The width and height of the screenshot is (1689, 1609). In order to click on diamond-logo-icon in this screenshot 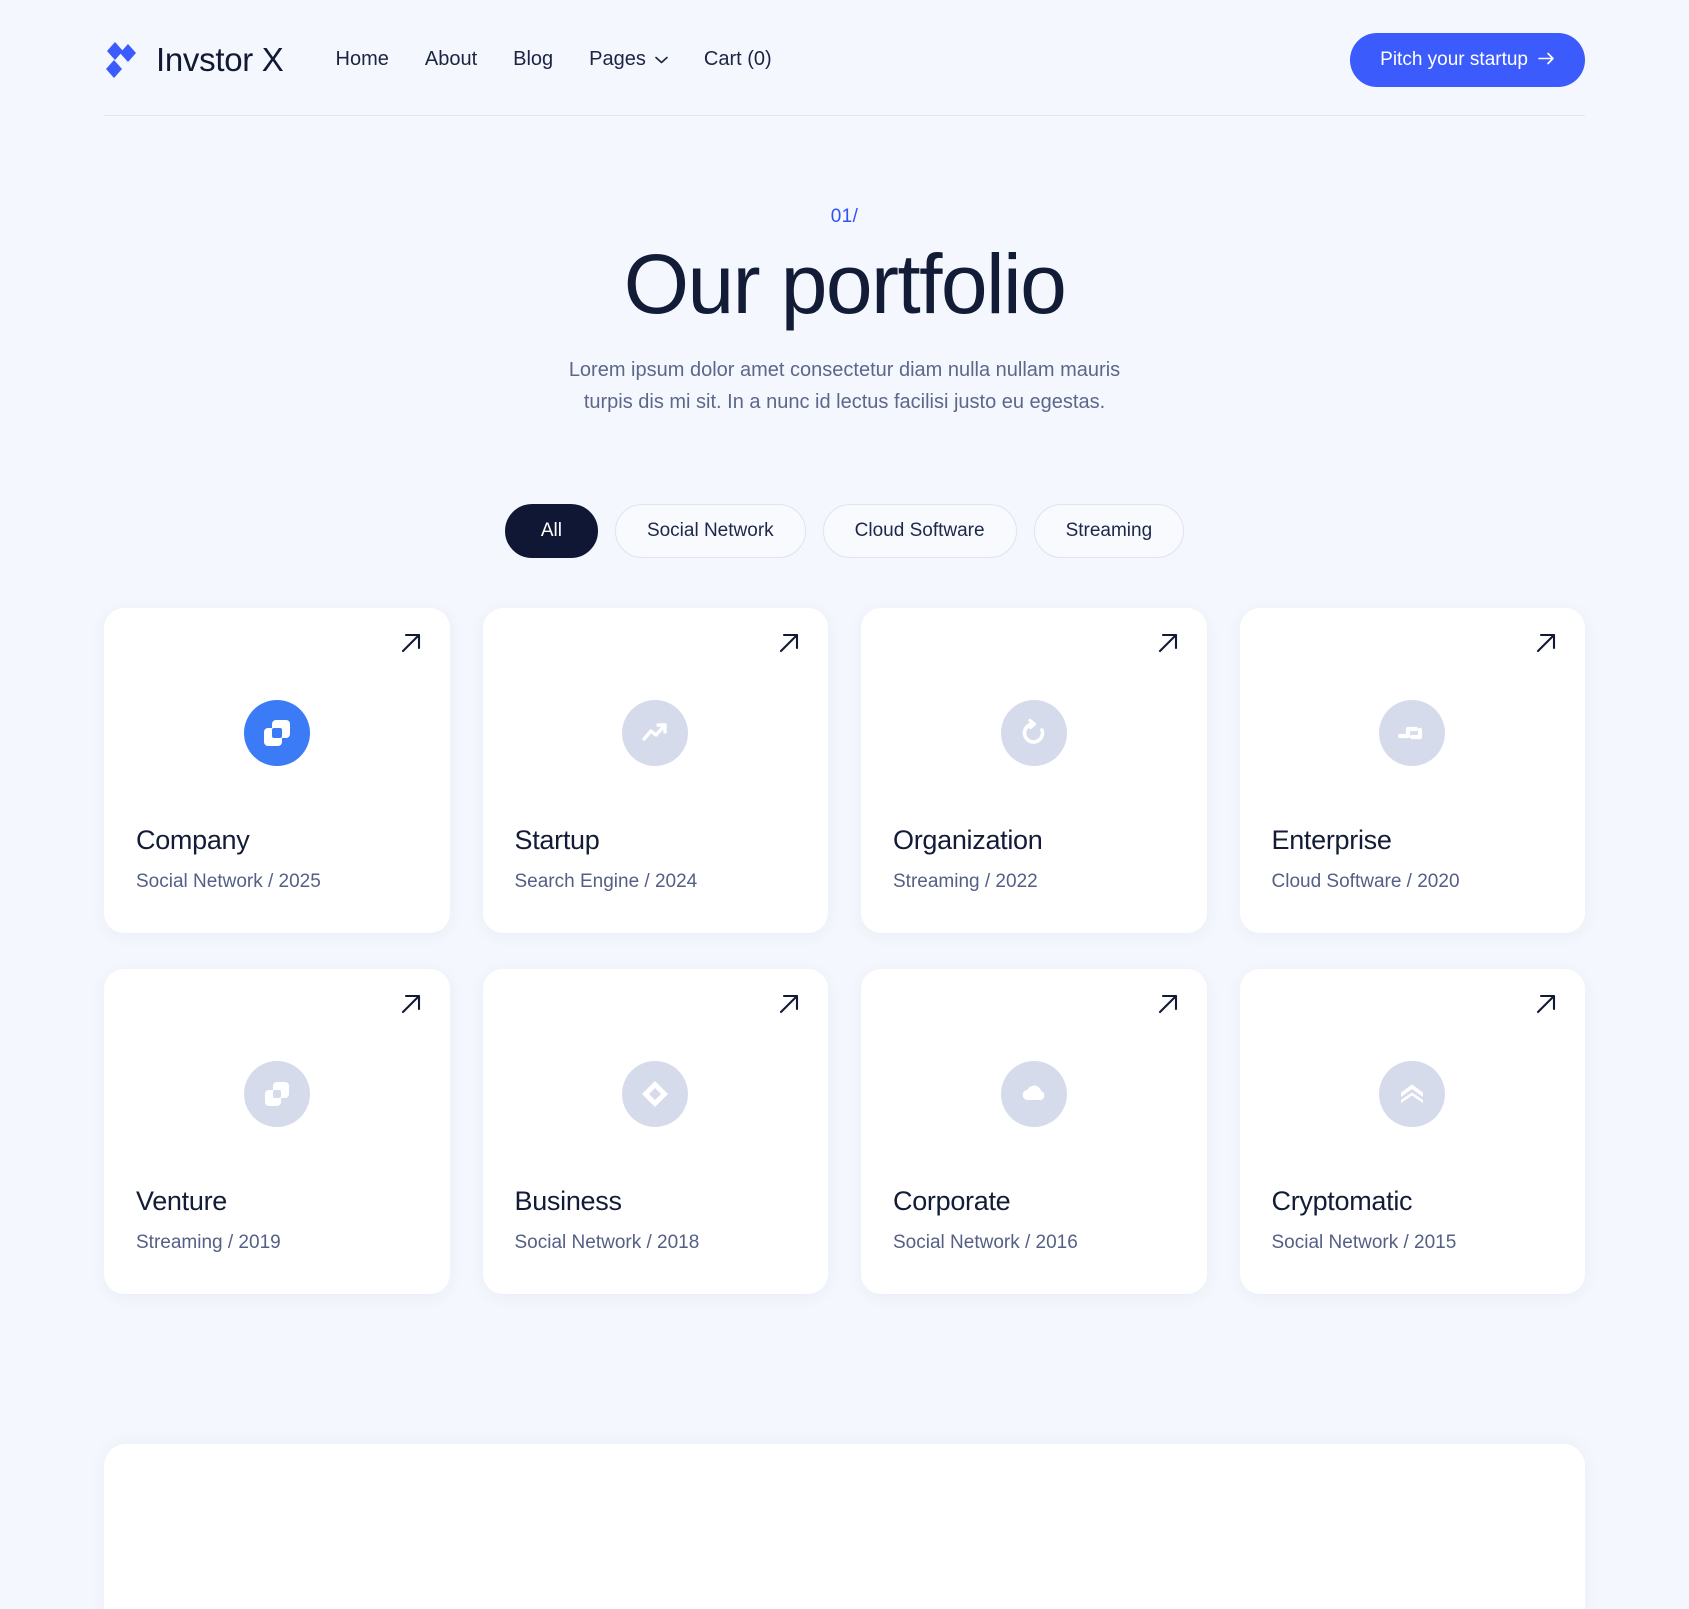, I will do `click(123, 60)`.